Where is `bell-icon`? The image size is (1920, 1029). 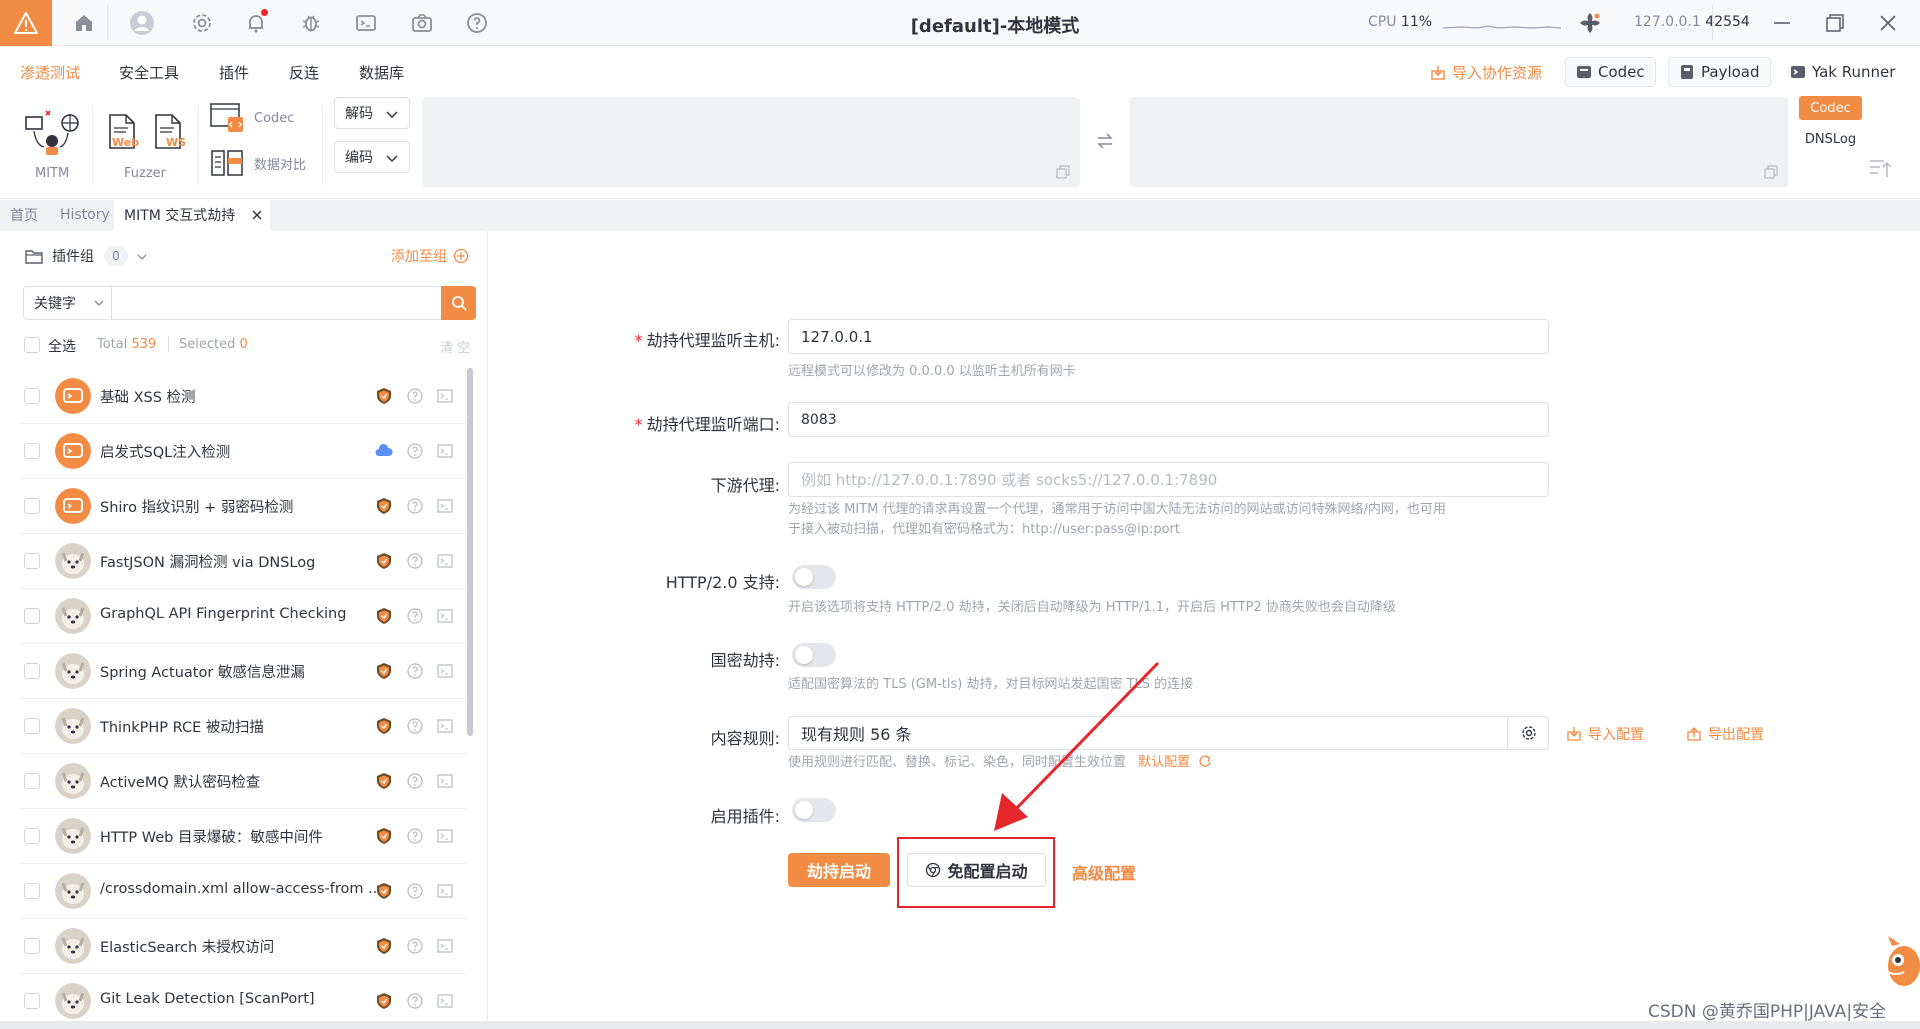 bell-icon is located at coordinates (256, 23).